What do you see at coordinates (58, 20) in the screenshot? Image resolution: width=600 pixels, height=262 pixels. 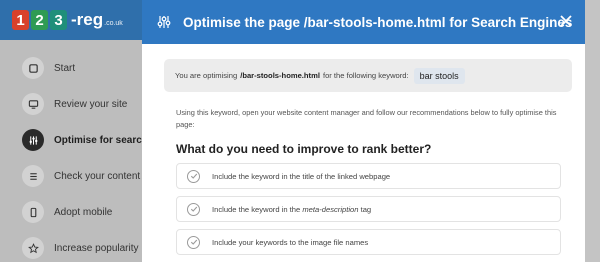 I see `logo-digit-3: 3` at bounding box center [58, 20].